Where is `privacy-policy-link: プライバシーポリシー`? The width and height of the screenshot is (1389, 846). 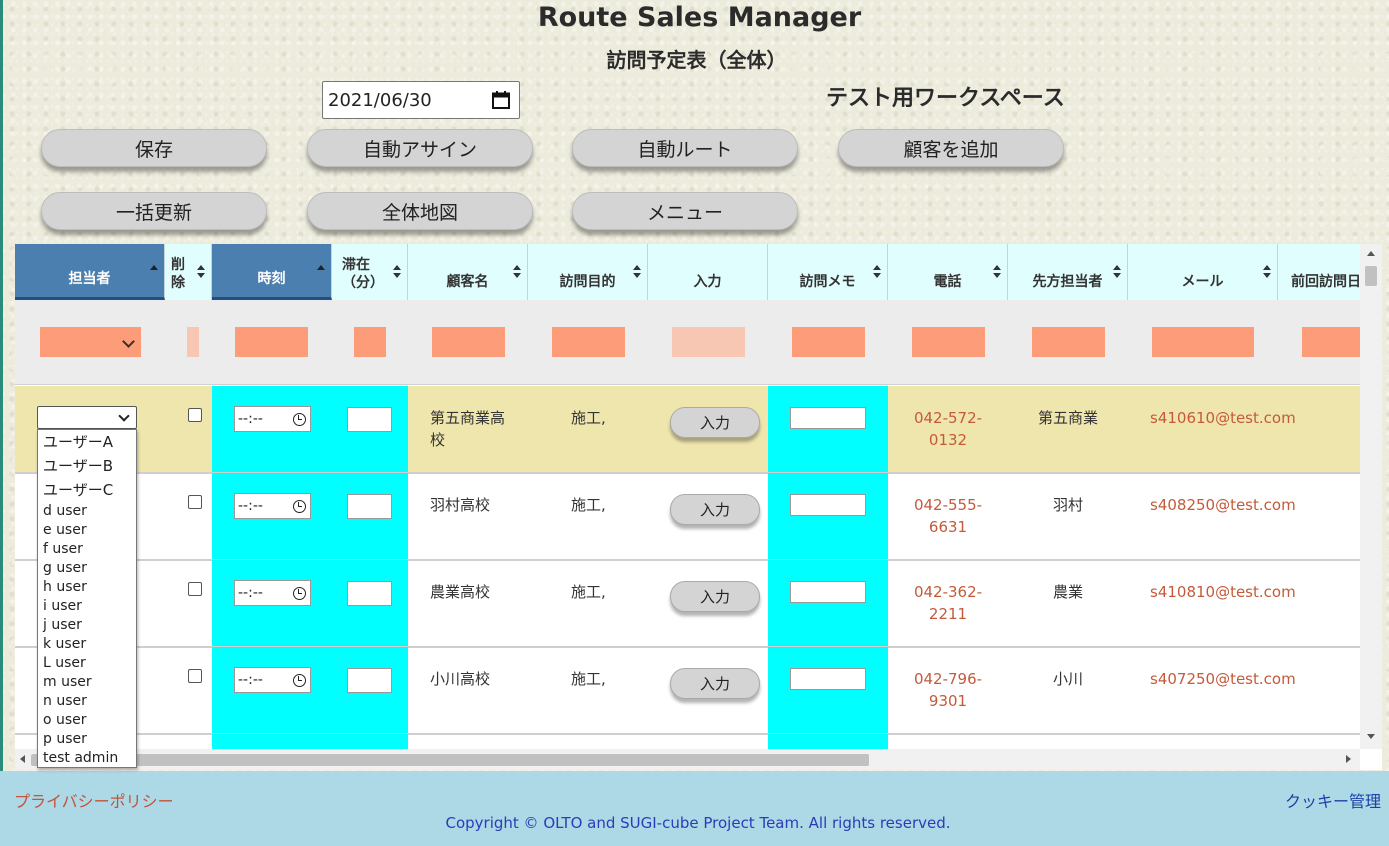
privacy-policy-link: プライバシーポリシー is located at coordinates (94, 800).